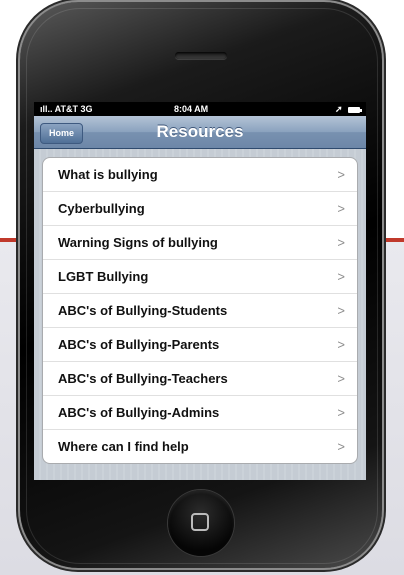  What do you see at coordinates (355, 109) in the screenshot?
I see `battery-icon` at bounding box center [355, 109].